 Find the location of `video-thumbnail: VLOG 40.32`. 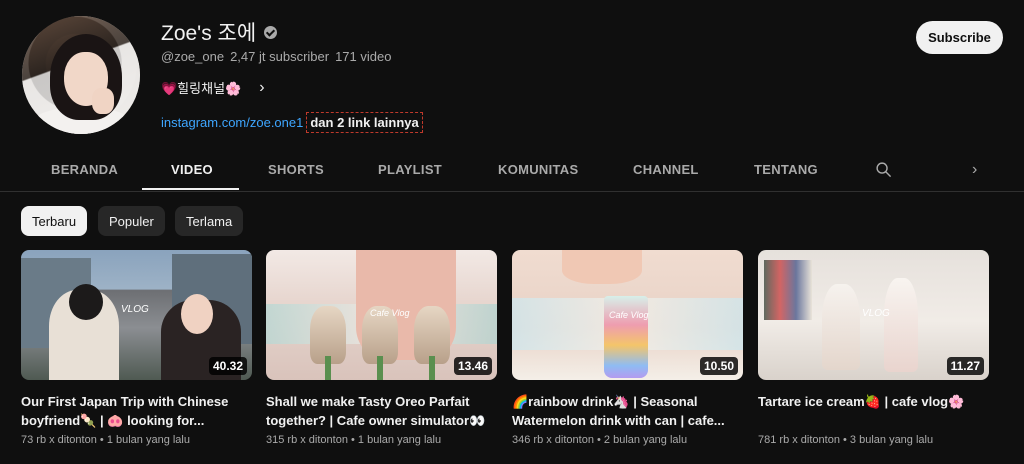

video-thumbnail: VLOG 40.32 is located at coordinates (136, 315).